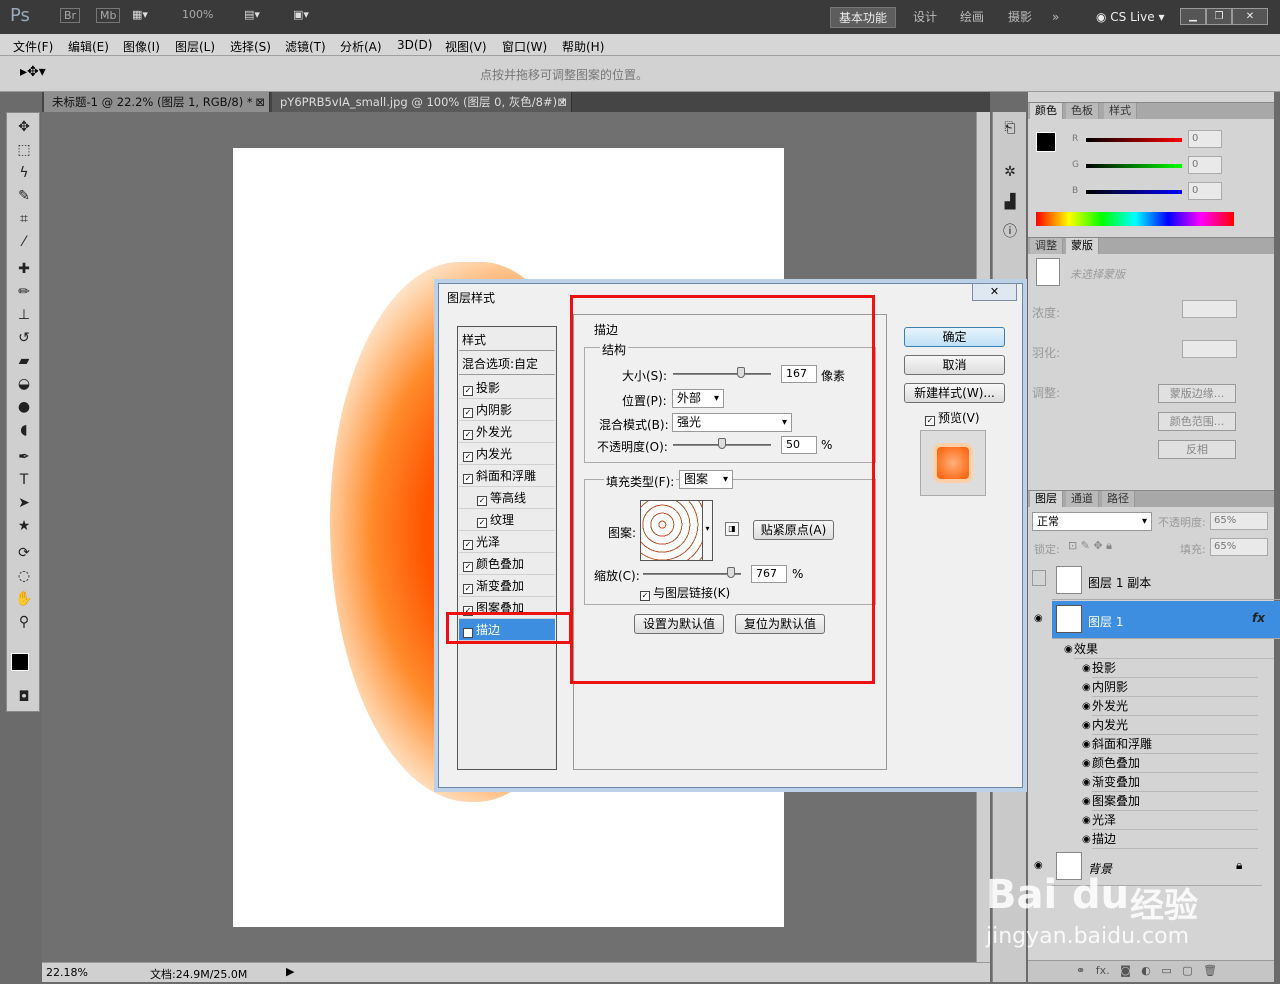  What do you see at coordinates (24, 480) in the screenshot?
I see `type-tool-icon: T` at bounding box center [24, 480].